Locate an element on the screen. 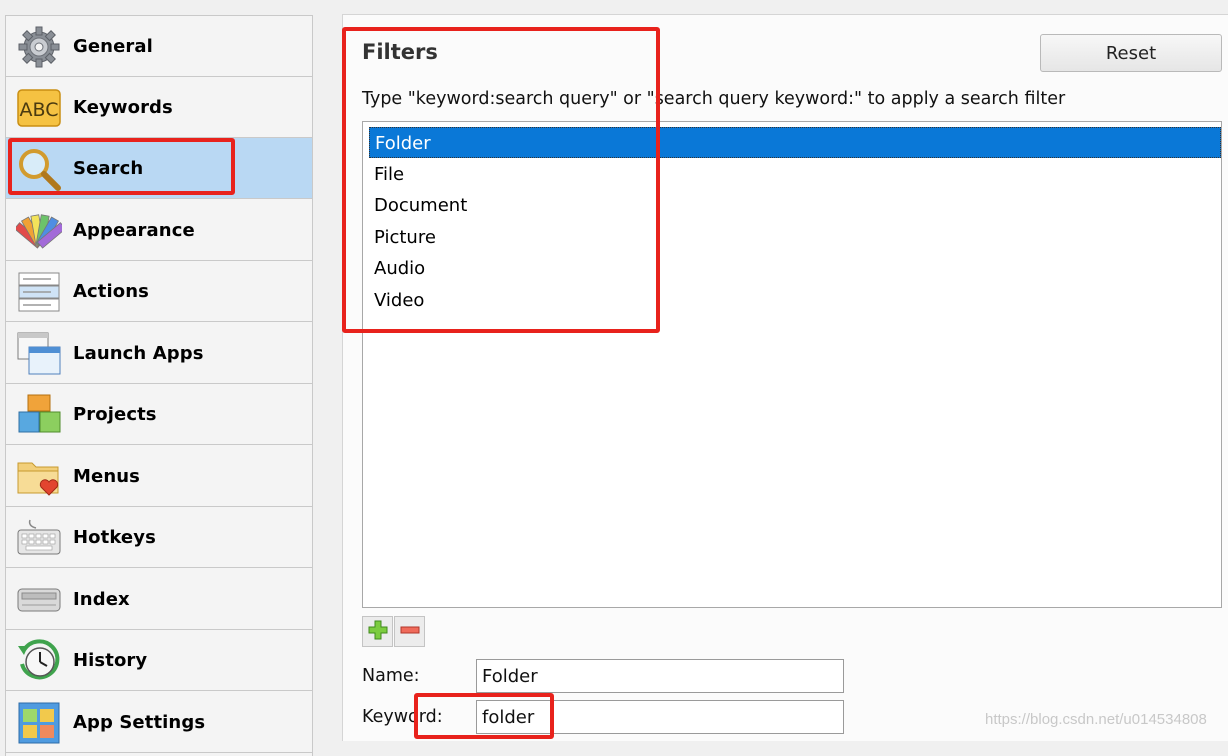 This screenshot has width=1228, height=756. sidebar-item-label: Hotkeys is located at coordinates (114, 537).